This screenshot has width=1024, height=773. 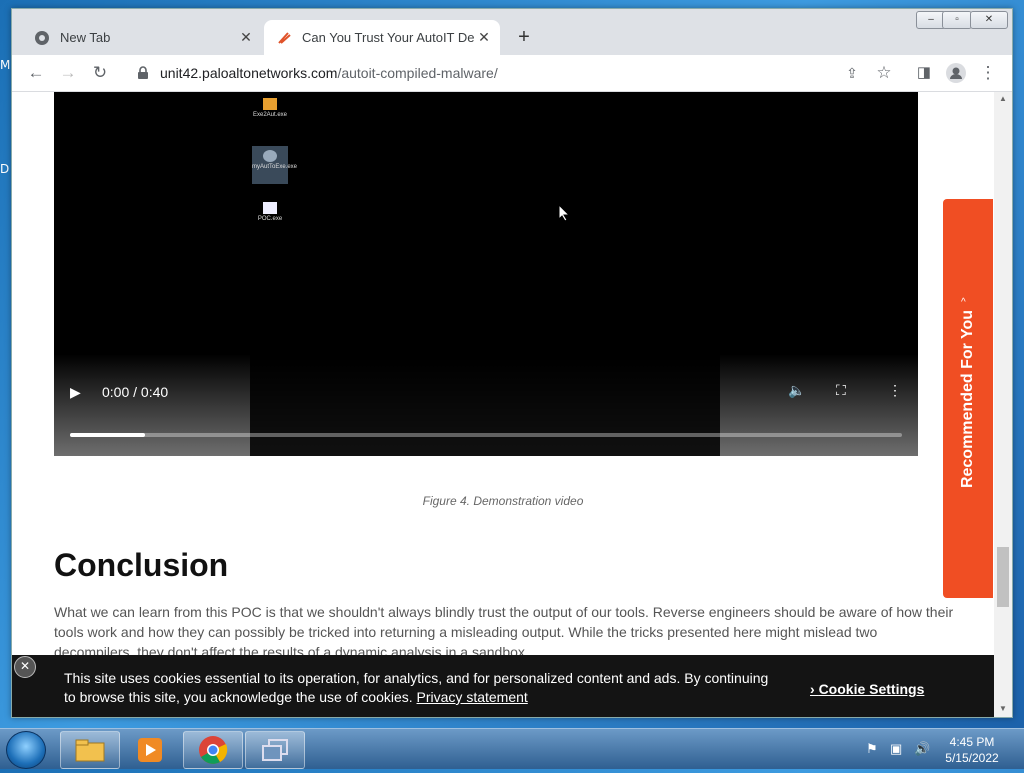 What do you see at coordinates (963, 302) in the screenshot?
I see `caret-up-icon: ^` at bounding box center [963, 302].